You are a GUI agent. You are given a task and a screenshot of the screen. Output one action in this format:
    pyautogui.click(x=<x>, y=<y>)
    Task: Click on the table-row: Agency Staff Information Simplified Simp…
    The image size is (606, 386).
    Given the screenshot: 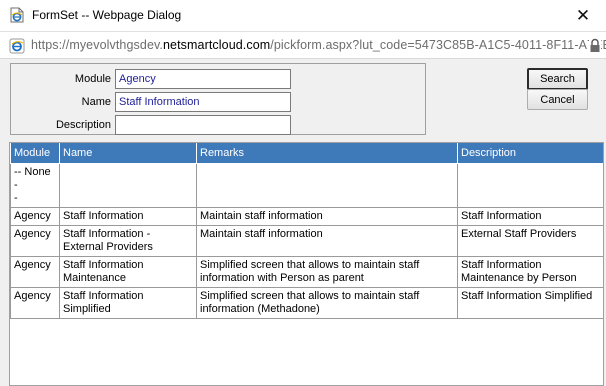 What is the action you would take?
    pyautogui.click(x=306, y=302)
    